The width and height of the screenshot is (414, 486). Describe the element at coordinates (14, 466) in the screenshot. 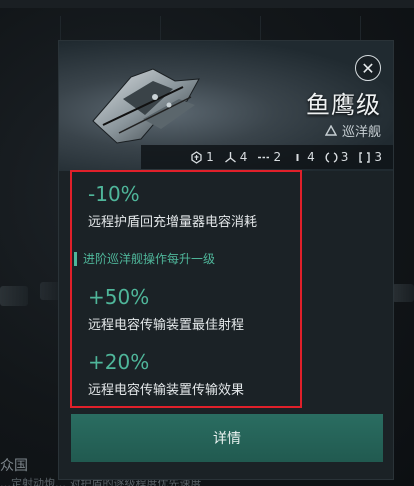

I see `background-caption: 众国` at that location.